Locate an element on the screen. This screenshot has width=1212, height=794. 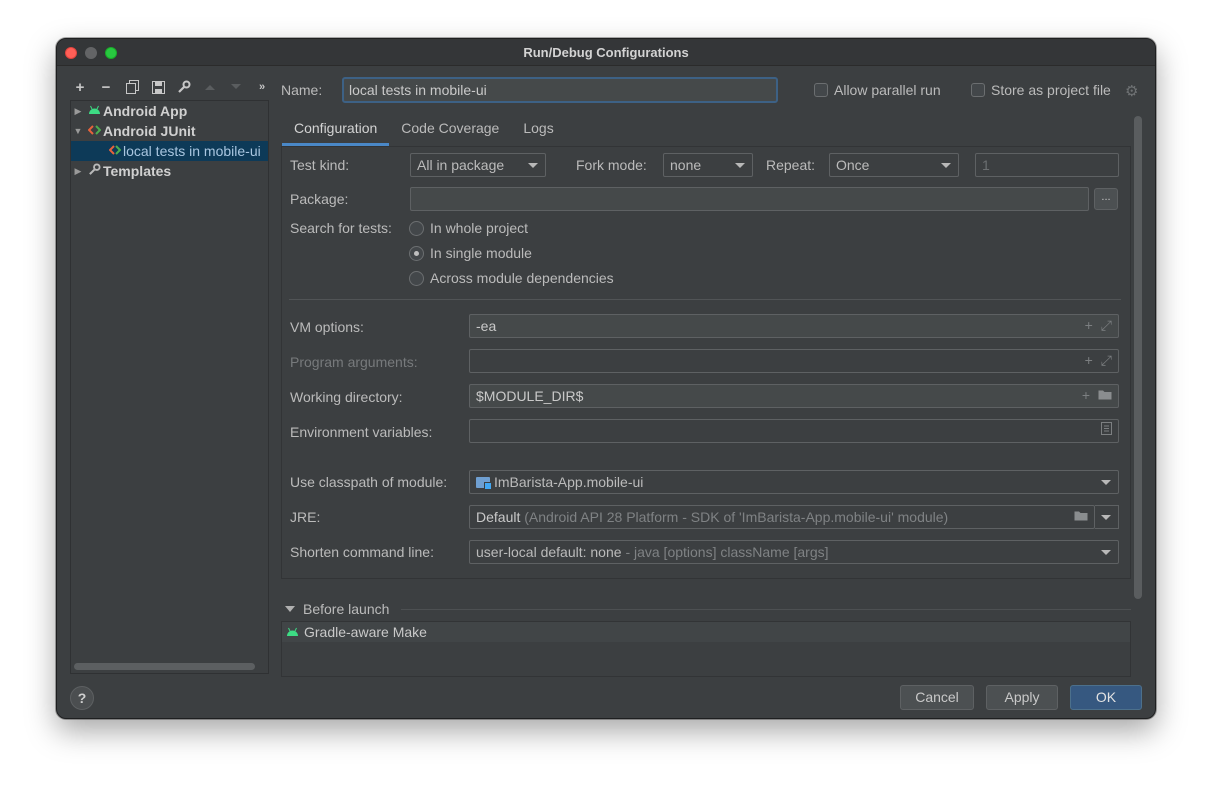
environment-variables-input is located at coordinates (794, 431).